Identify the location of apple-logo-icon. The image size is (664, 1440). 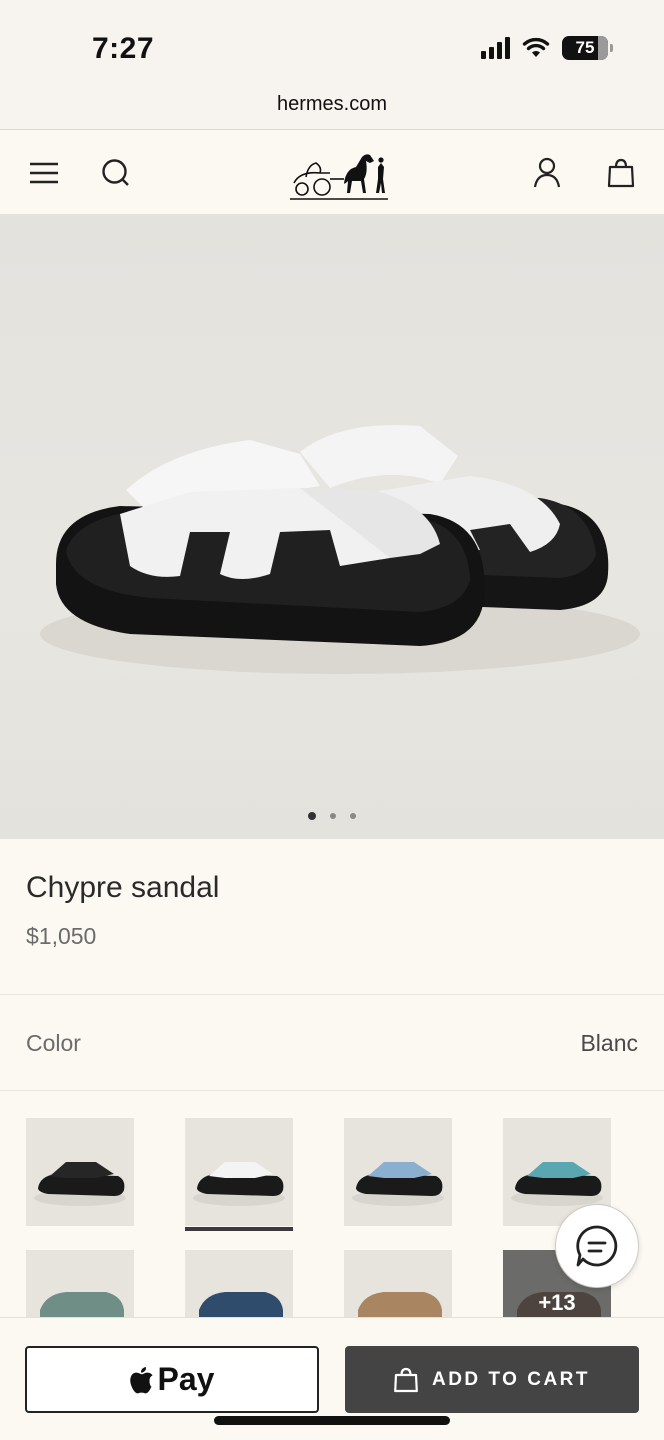
(141, 1379).